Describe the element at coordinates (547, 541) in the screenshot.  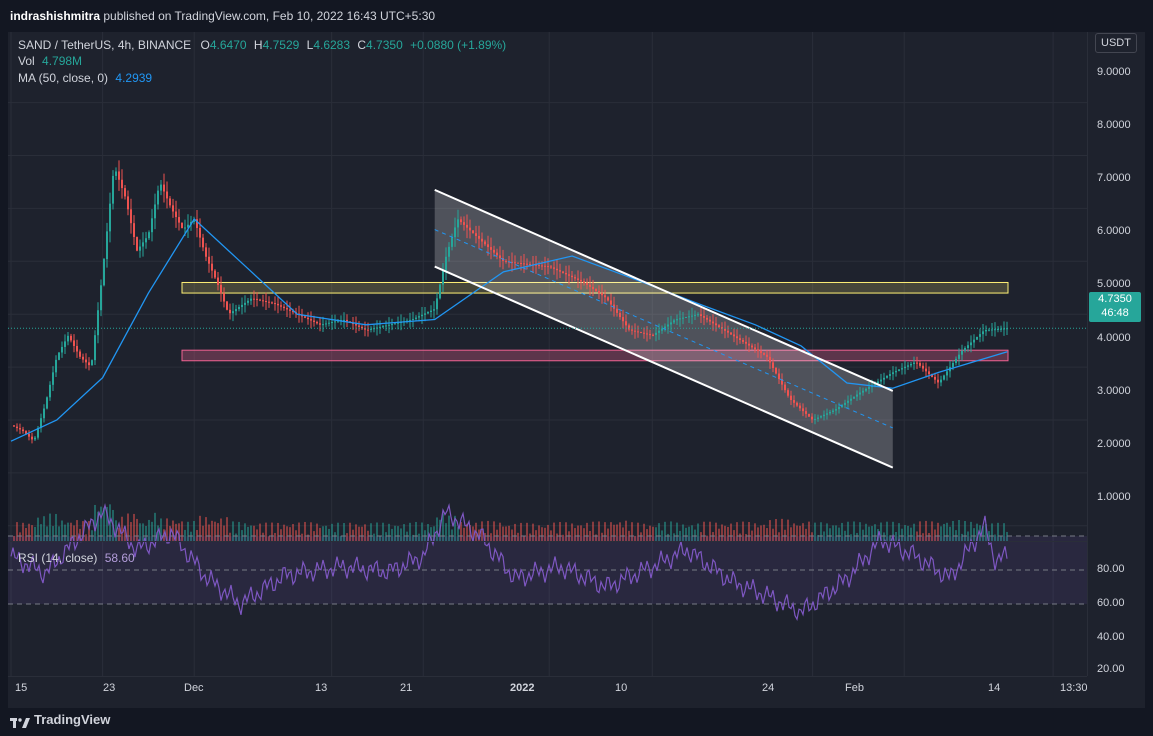
I see `pane-separator` at that location.